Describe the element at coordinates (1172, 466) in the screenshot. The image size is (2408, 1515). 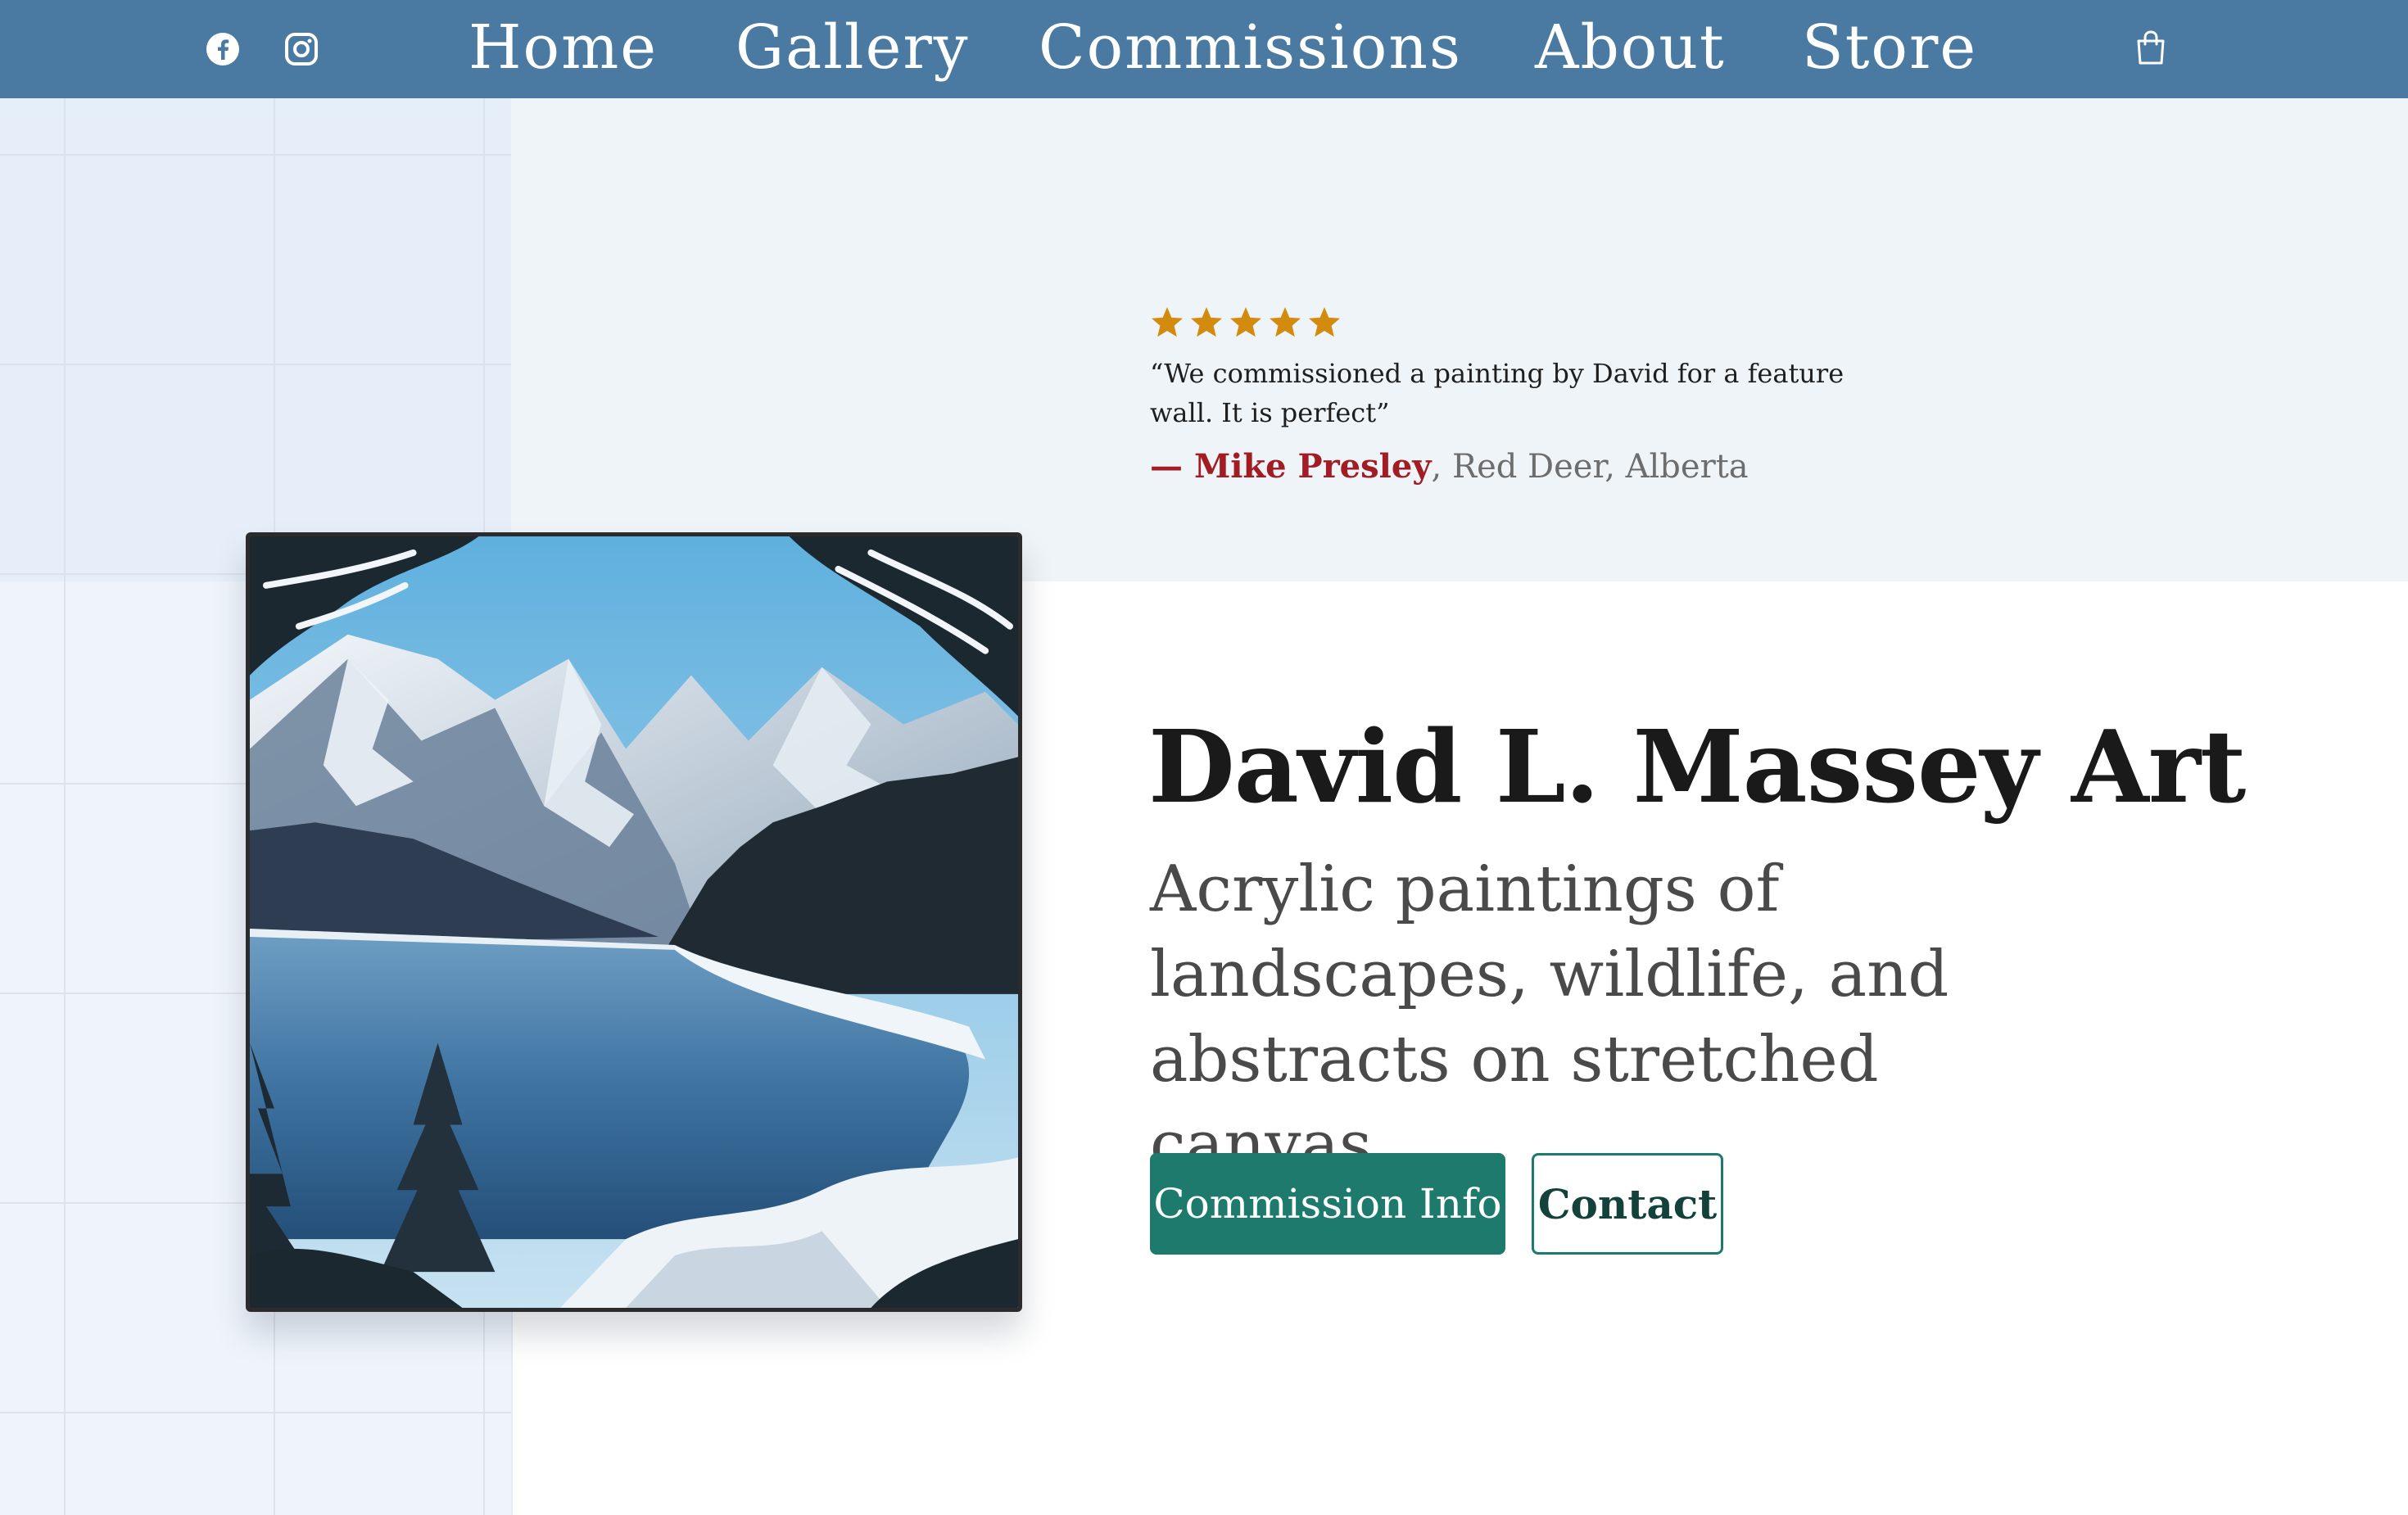
I see `testimonial-dash: —` at that location.